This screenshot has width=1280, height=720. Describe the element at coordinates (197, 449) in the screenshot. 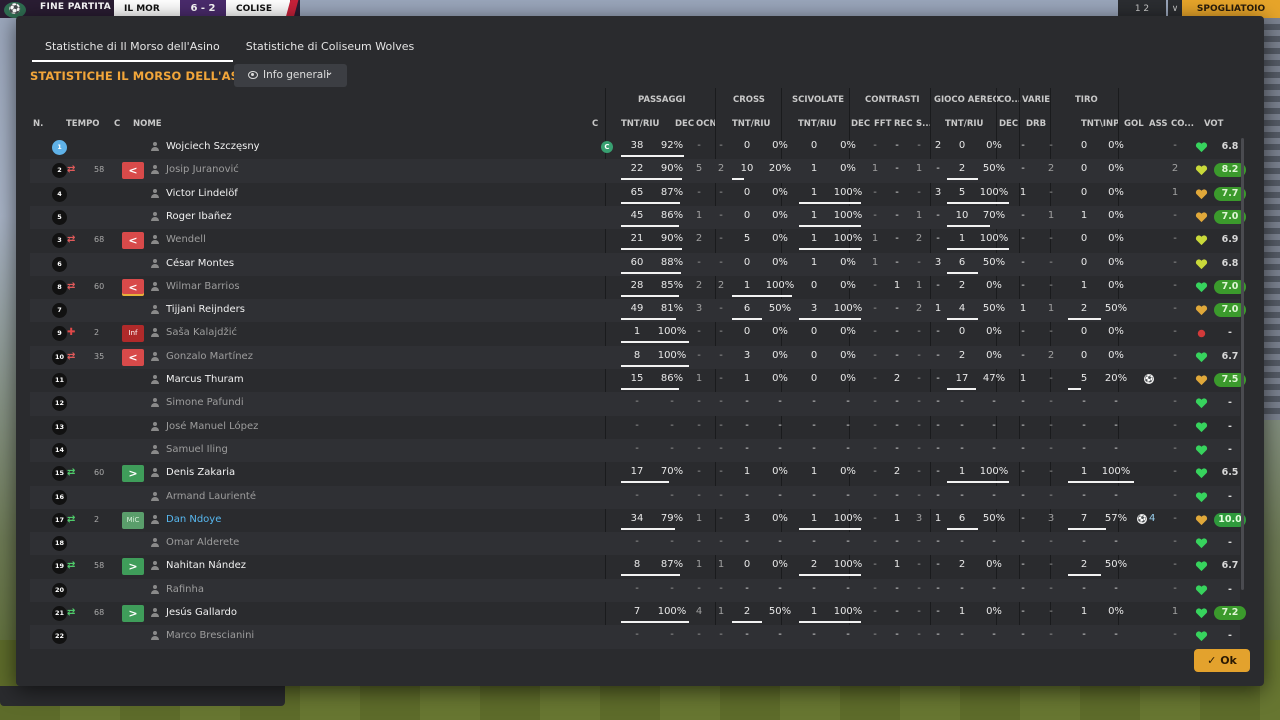

I see `player-name: Samuel Iling` at that location.